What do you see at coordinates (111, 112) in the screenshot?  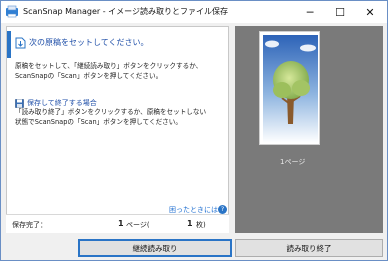 I see `save-line: 「読み取り終了」ボタンをクリックするか、原稿をセットしない` at bounding box center [111, 112].